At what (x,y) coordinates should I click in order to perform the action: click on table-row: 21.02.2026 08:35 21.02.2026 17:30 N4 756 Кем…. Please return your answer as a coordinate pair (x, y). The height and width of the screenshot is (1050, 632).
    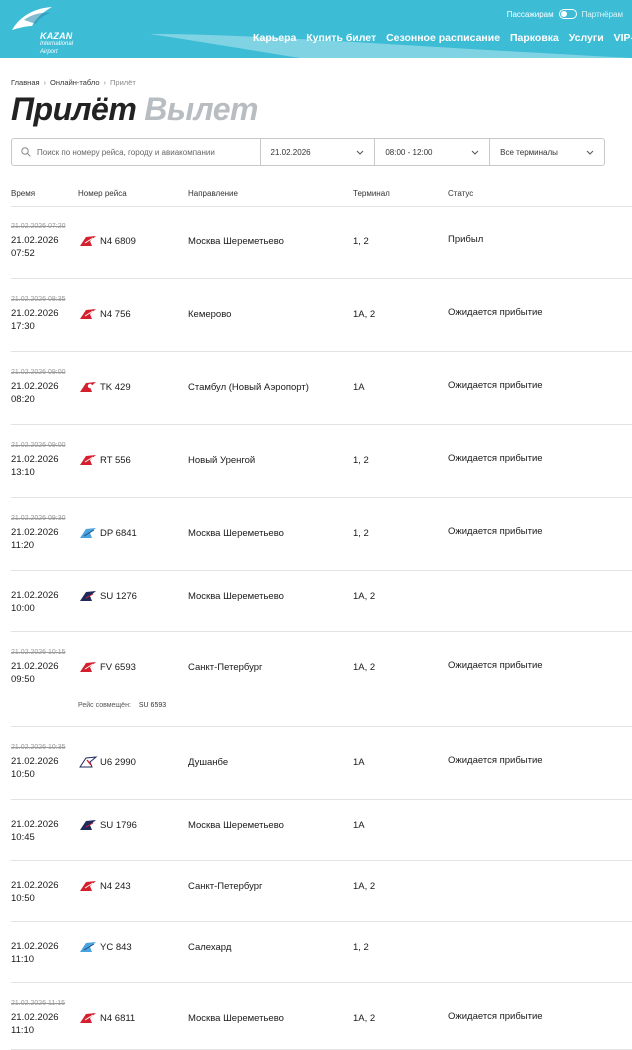
    Looking at the image, I should click on (321, 315).